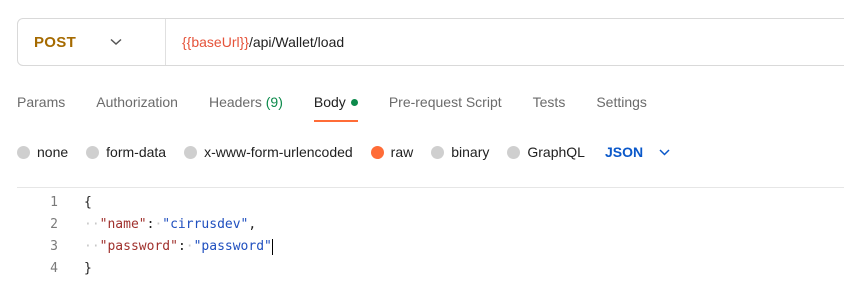  Describe the element at coordinates (92, 42) in the screenshot. I see `method-selector: POST` at that location.